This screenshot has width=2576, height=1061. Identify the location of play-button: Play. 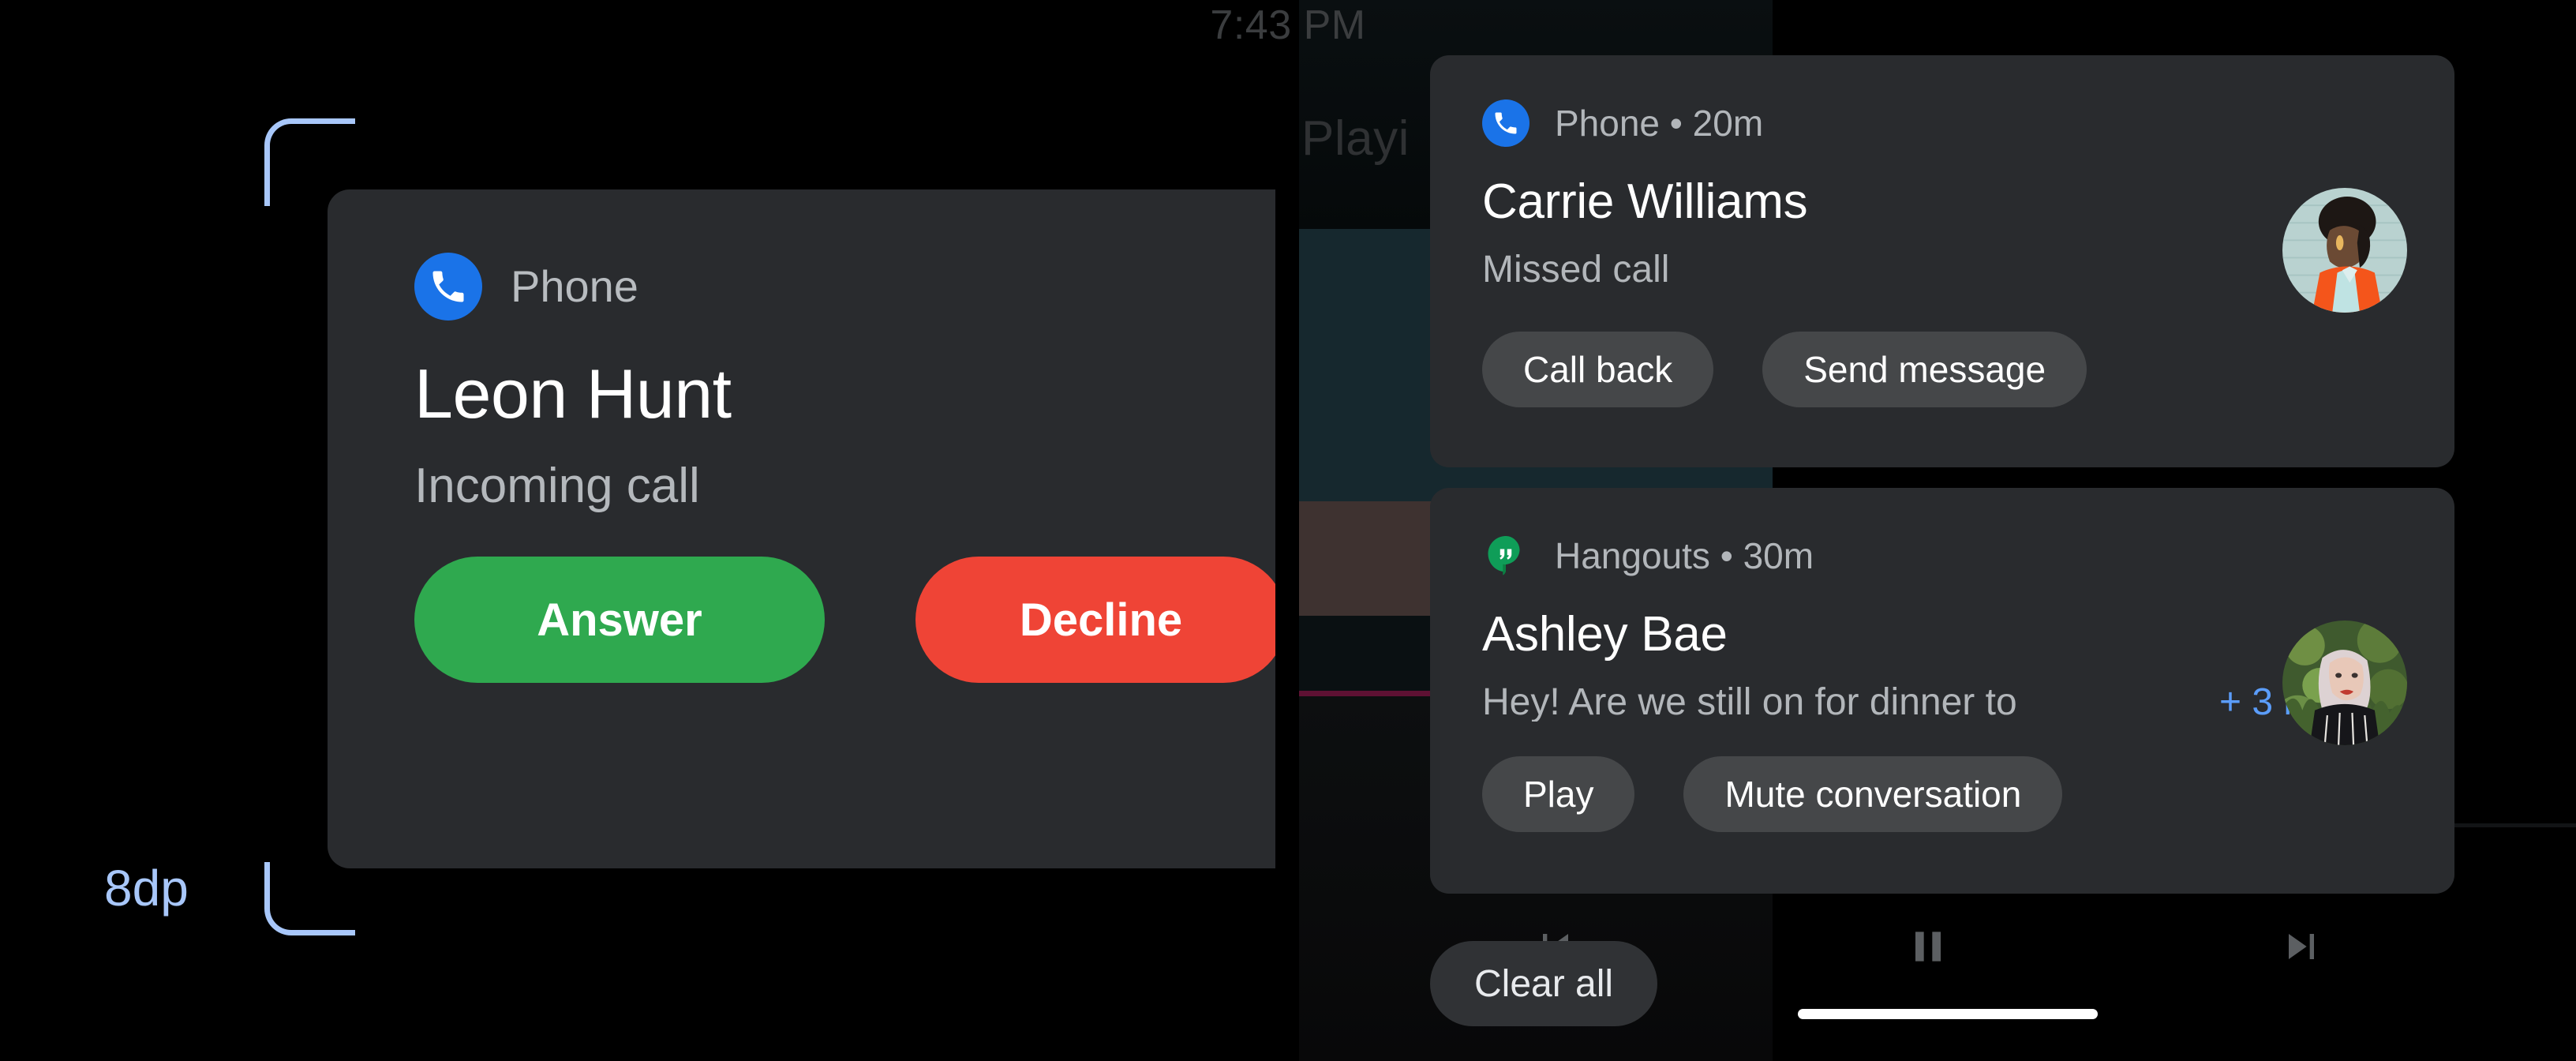
(1558, 794).